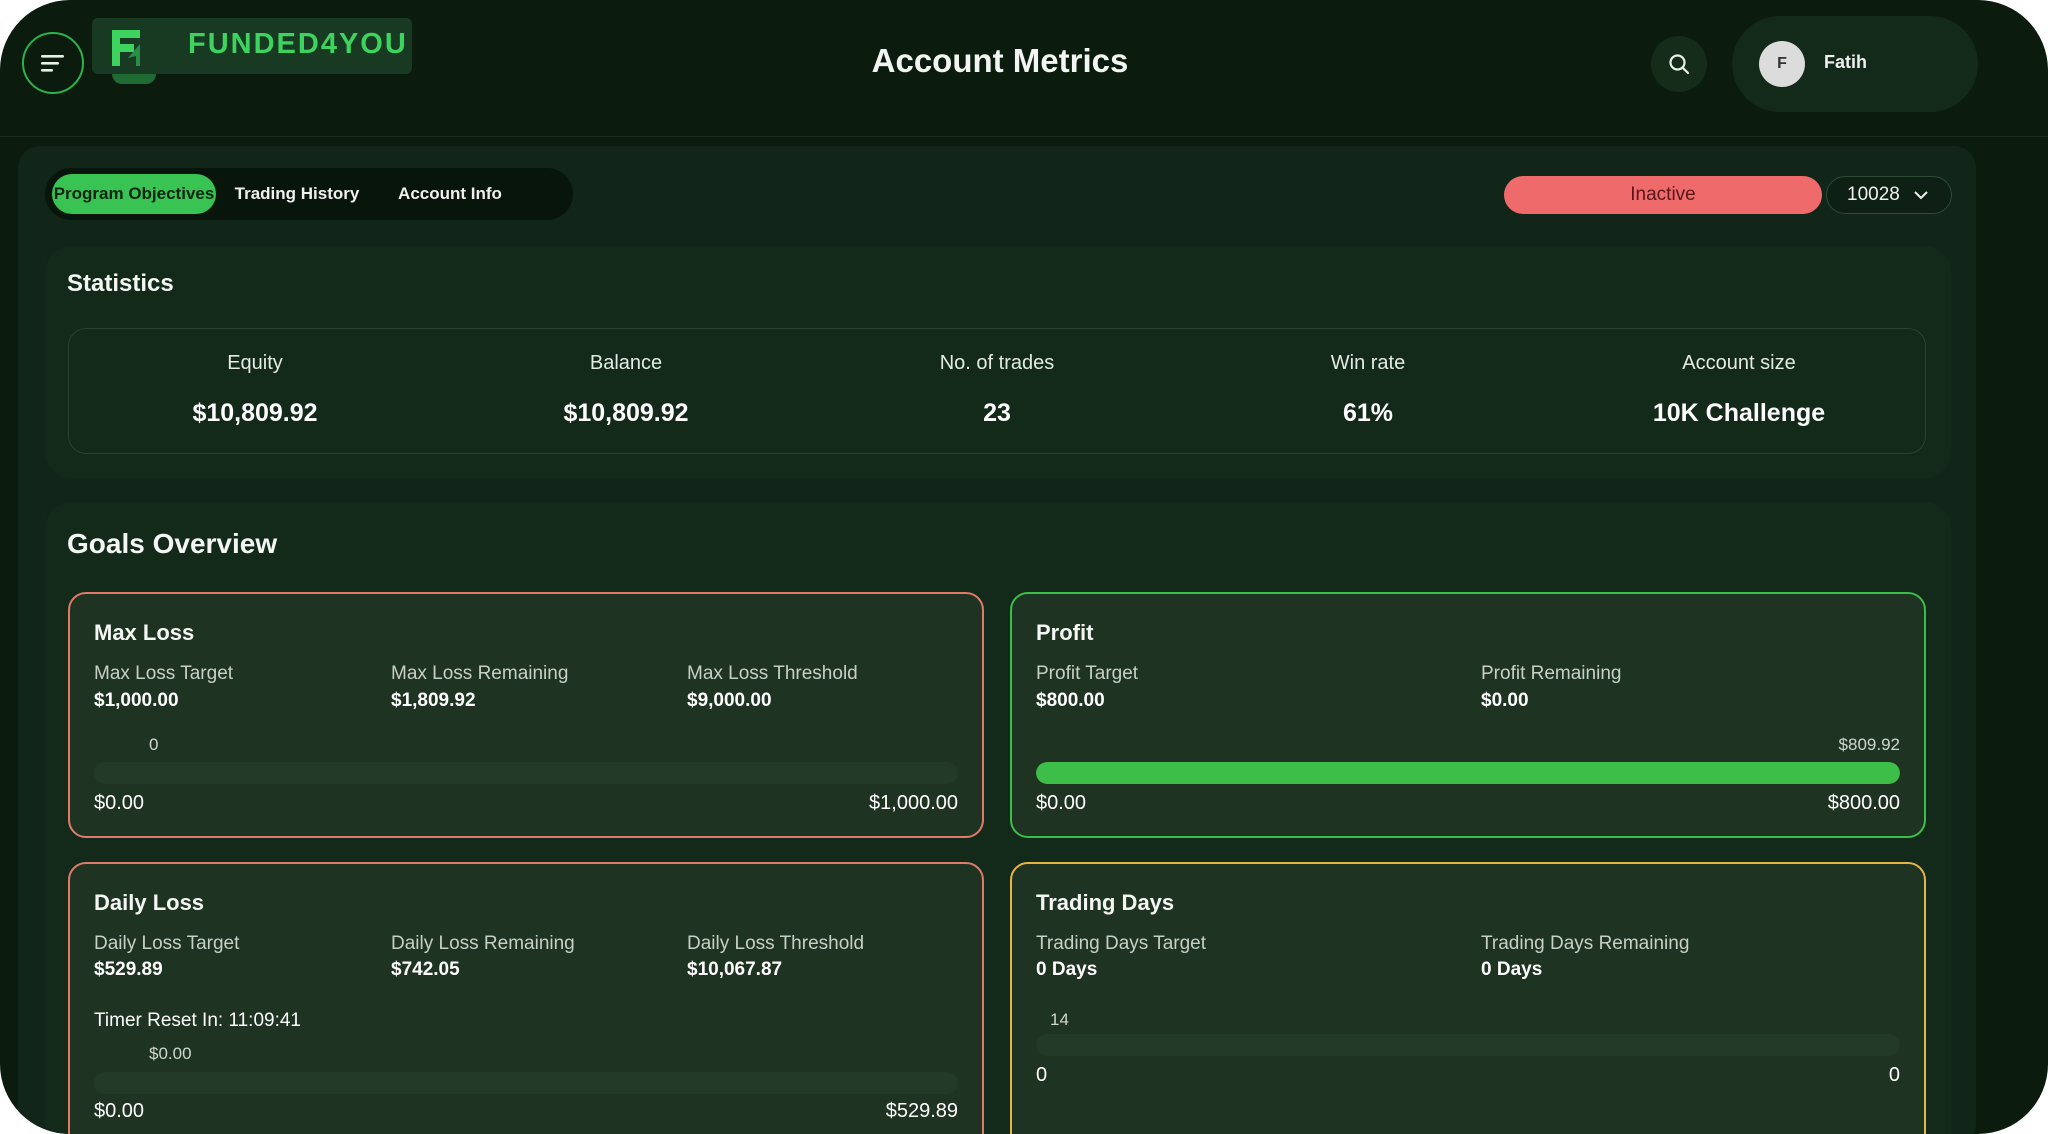 The width and height of the screenshot is (2048, 1134). Describe the element at coordinates (1739, 363) in the screenshot. I see `stat-label: Account size` at that location.